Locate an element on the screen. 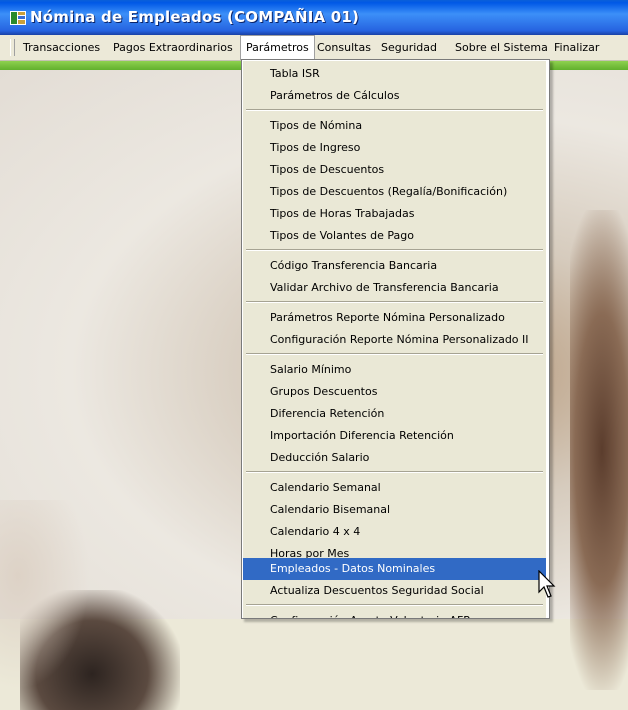 The image size is (628, 710). menu-item-codigo-transferencia: Código Transferencia Bancaria is located at coordinates (394, 266).